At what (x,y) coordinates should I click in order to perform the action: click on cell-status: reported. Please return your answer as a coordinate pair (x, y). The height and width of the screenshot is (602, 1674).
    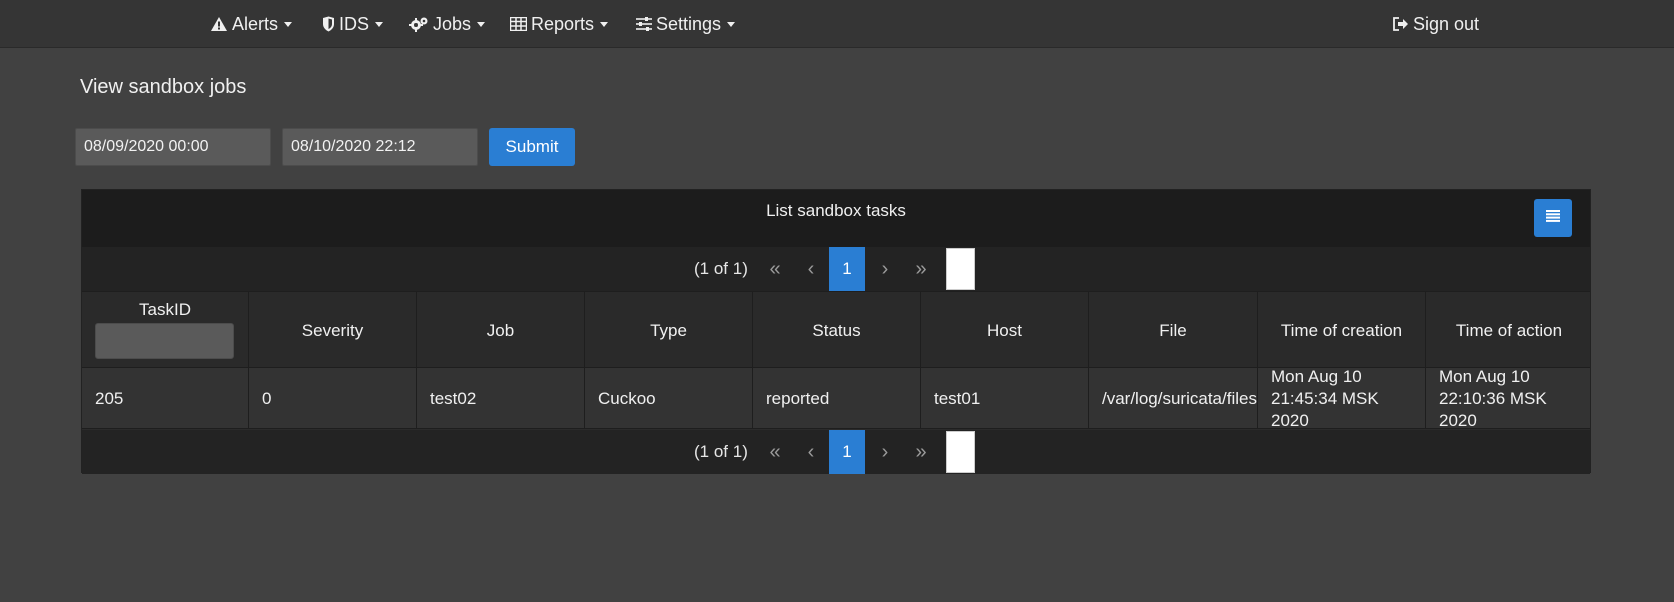
    Looking at the image, I should click on (837, 398).